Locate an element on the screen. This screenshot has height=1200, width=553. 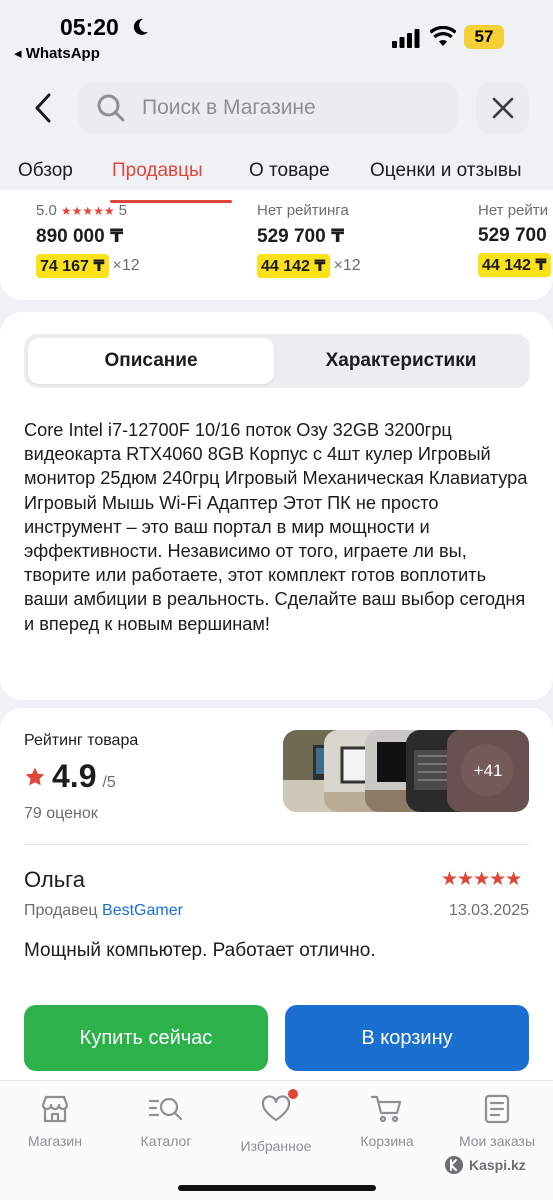
kaspi-logo-icon is located at coordinates (454, 1165).